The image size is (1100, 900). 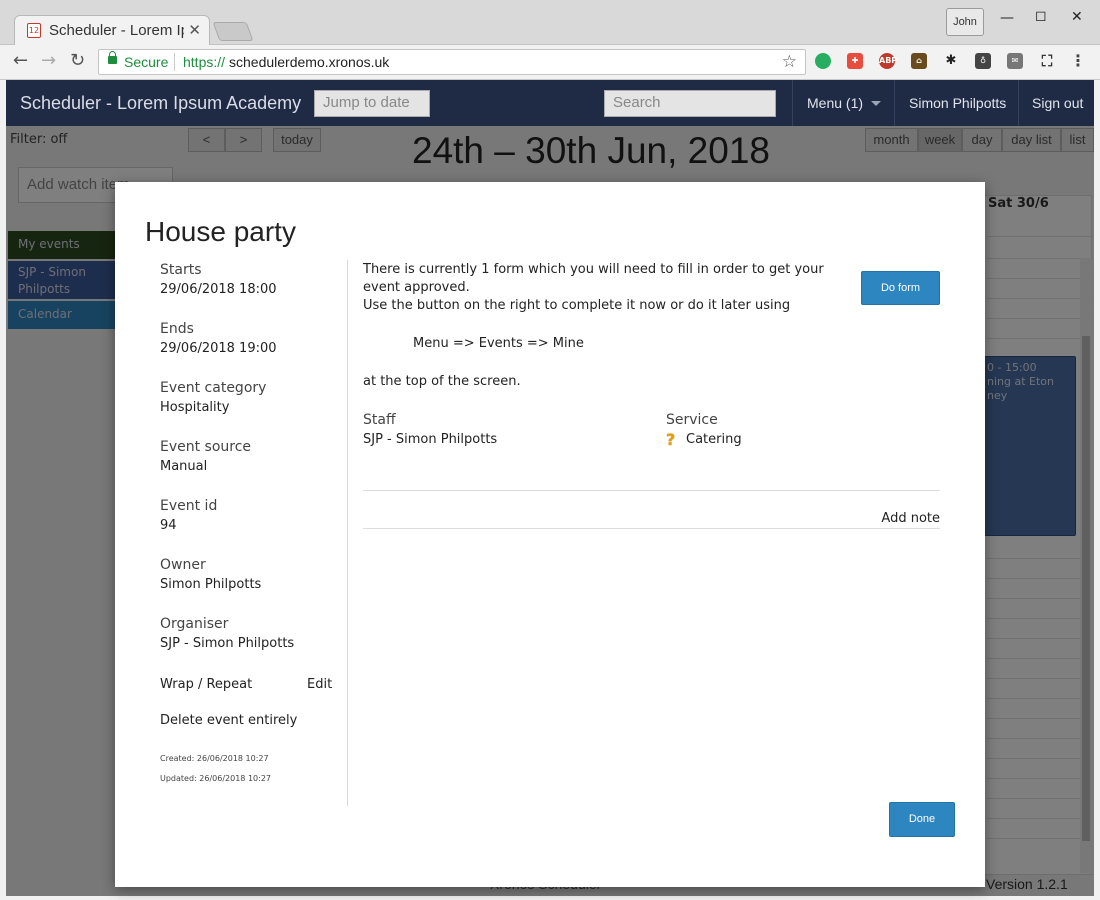 I want to click on forward-arrow-icon: →, so click(x=48, y=60).